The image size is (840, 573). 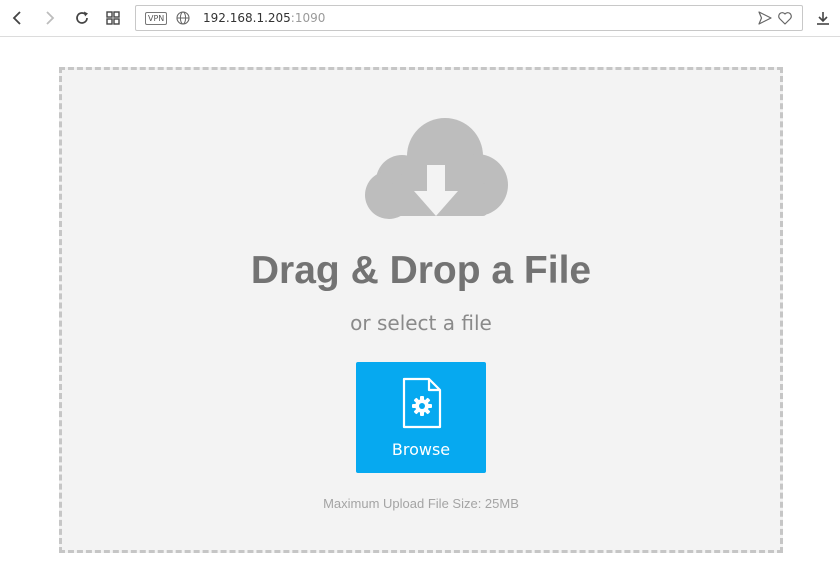 What do you see at coordinates (785, 18) in the screenshot?
I see `heart-icon` at bounding box center [785, 18].